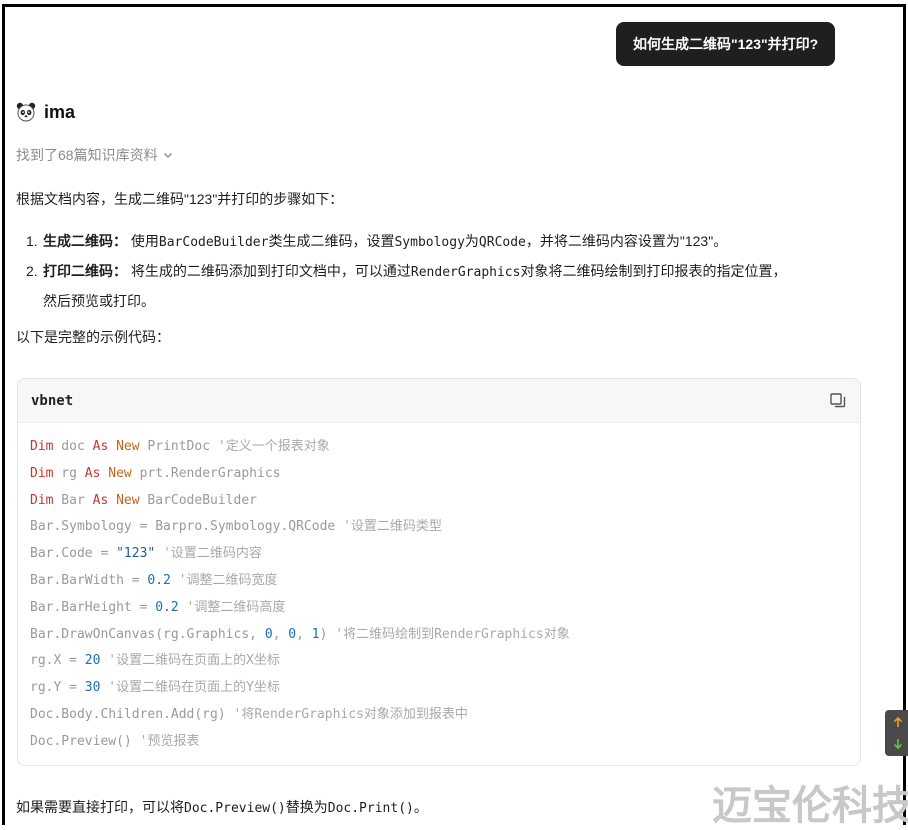  I want to click on code-token: Doc.Body.Children.Add(rg), so click(132, 714).